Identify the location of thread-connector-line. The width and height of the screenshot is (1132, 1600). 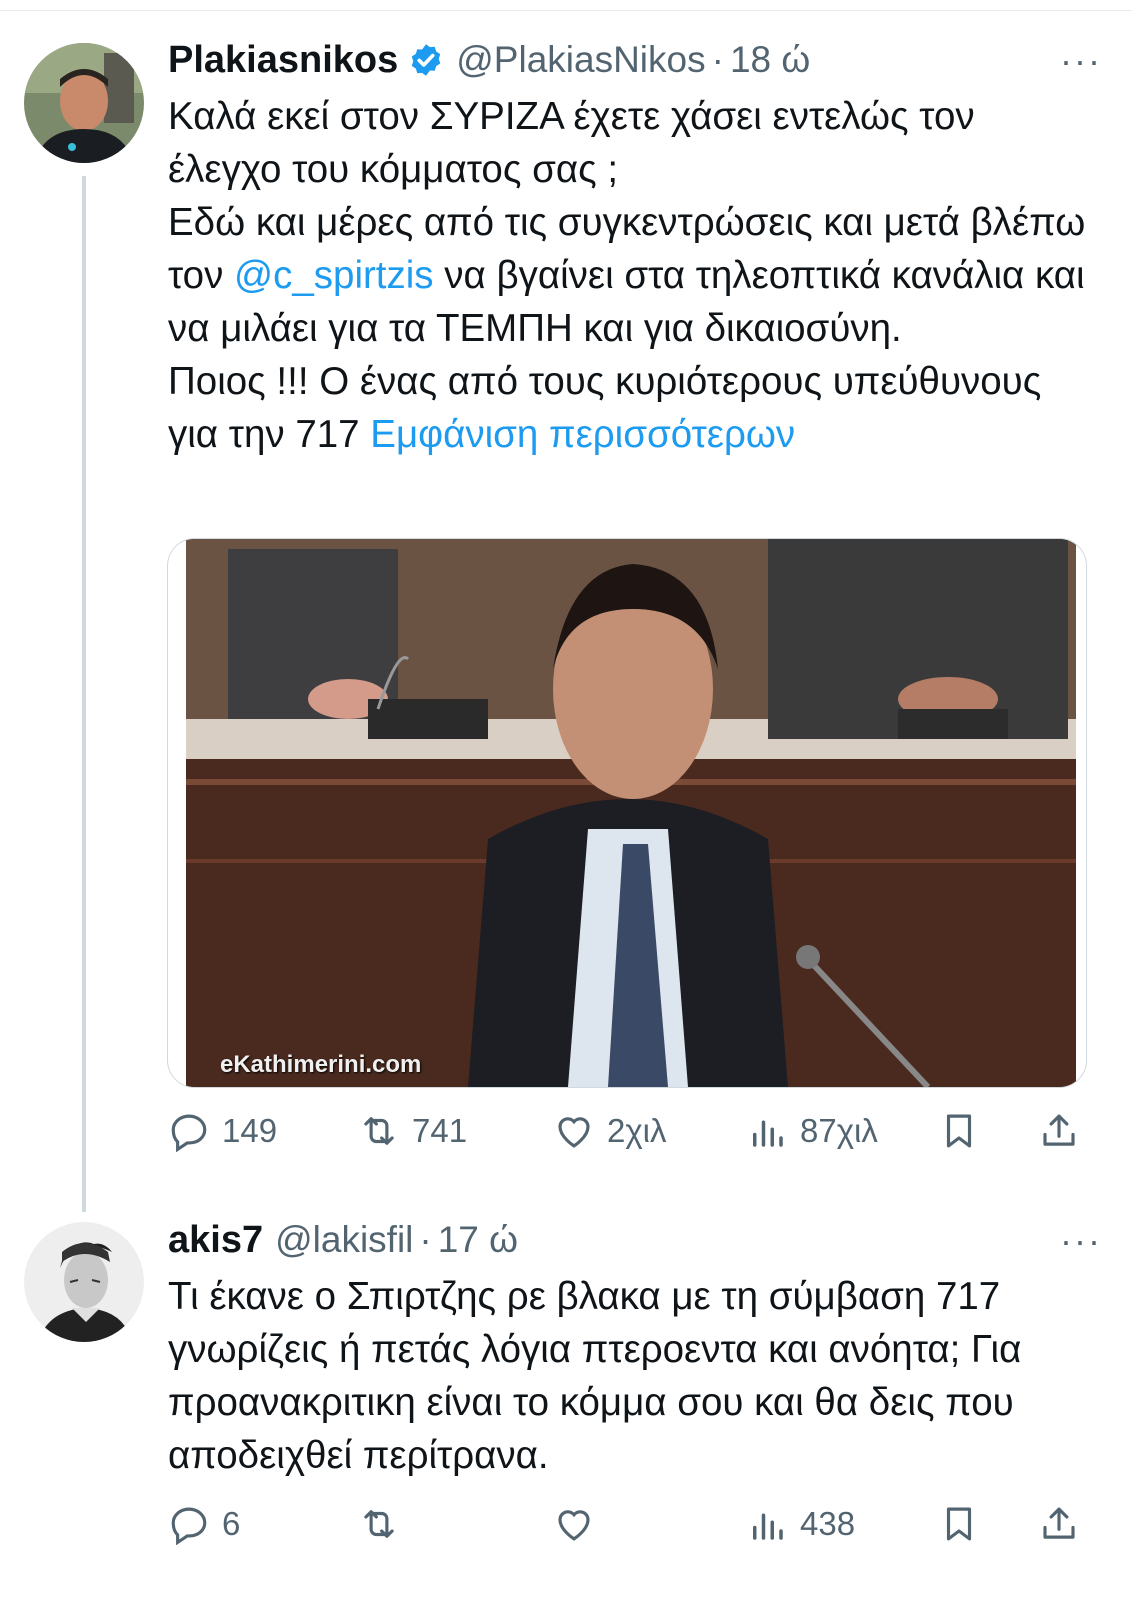
(84, 694).